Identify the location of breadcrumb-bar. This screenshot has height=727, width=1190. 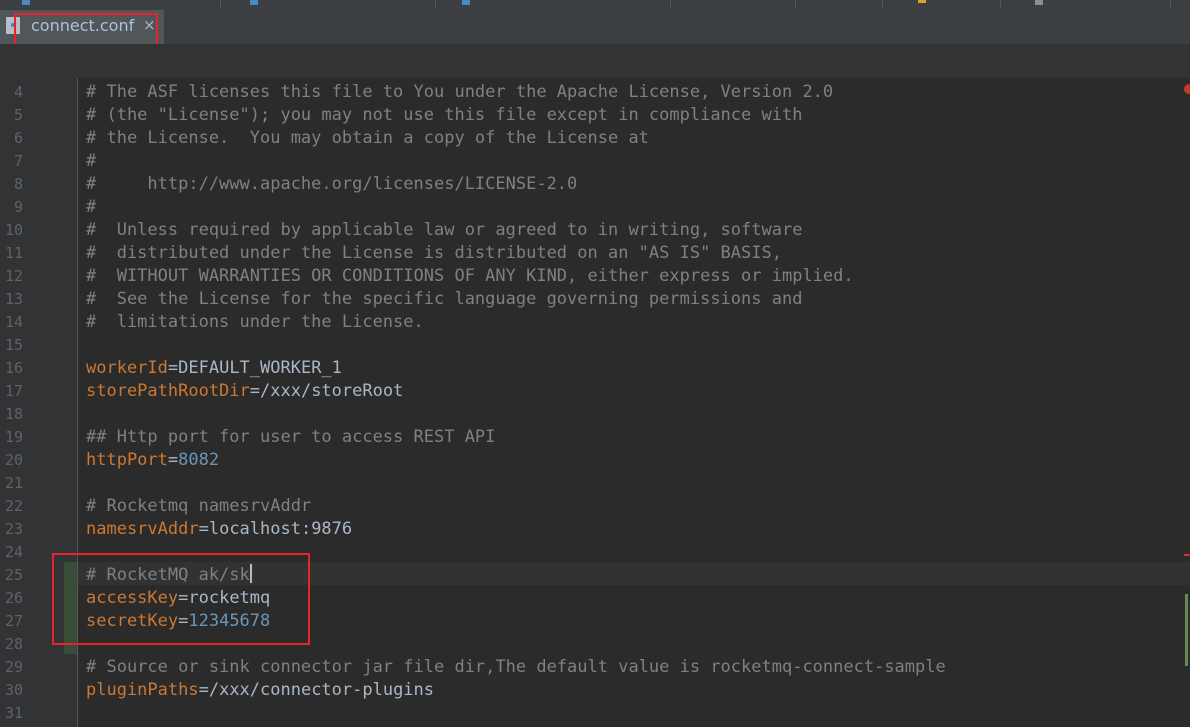
(595, 61).